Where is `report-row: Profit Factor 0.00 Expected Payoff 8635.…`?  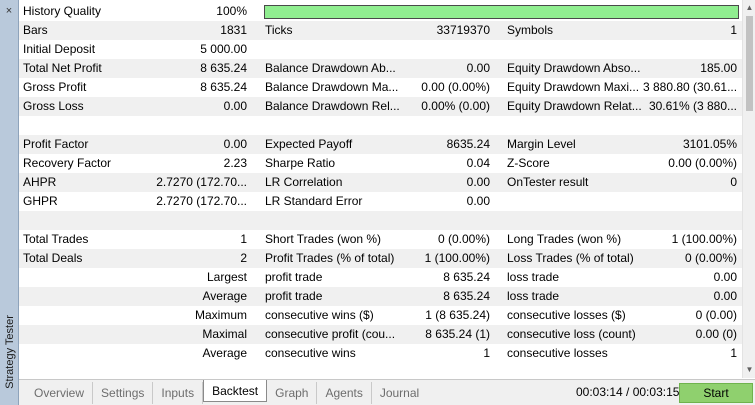
report-row: Profit Factor 0.00 Expected Payoff 8635.… is located at coordinates (380, 144).